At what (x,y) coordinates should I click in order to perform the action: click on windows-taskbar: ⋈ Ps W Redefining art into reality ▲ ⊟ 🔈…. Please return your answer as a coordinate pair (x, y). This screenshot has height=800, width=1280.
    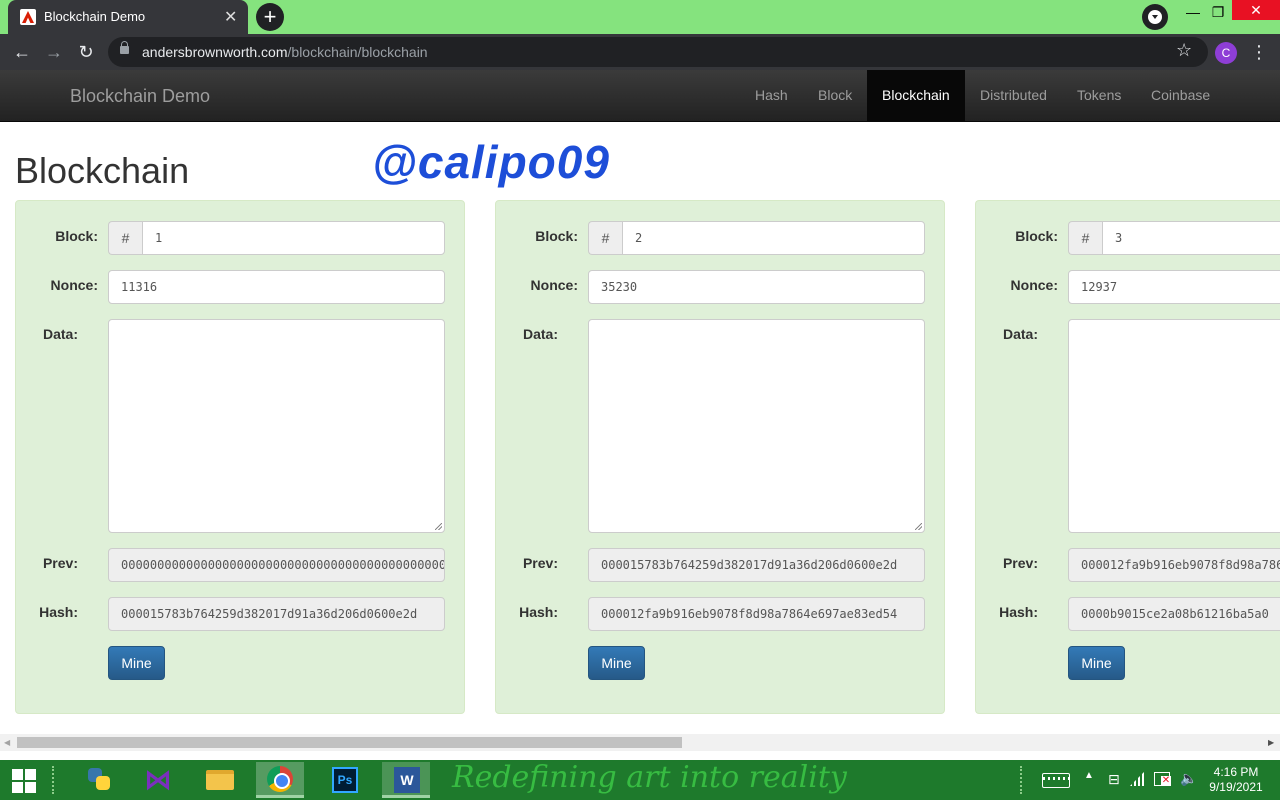
    Looking at the image, I should click on (640, 780).